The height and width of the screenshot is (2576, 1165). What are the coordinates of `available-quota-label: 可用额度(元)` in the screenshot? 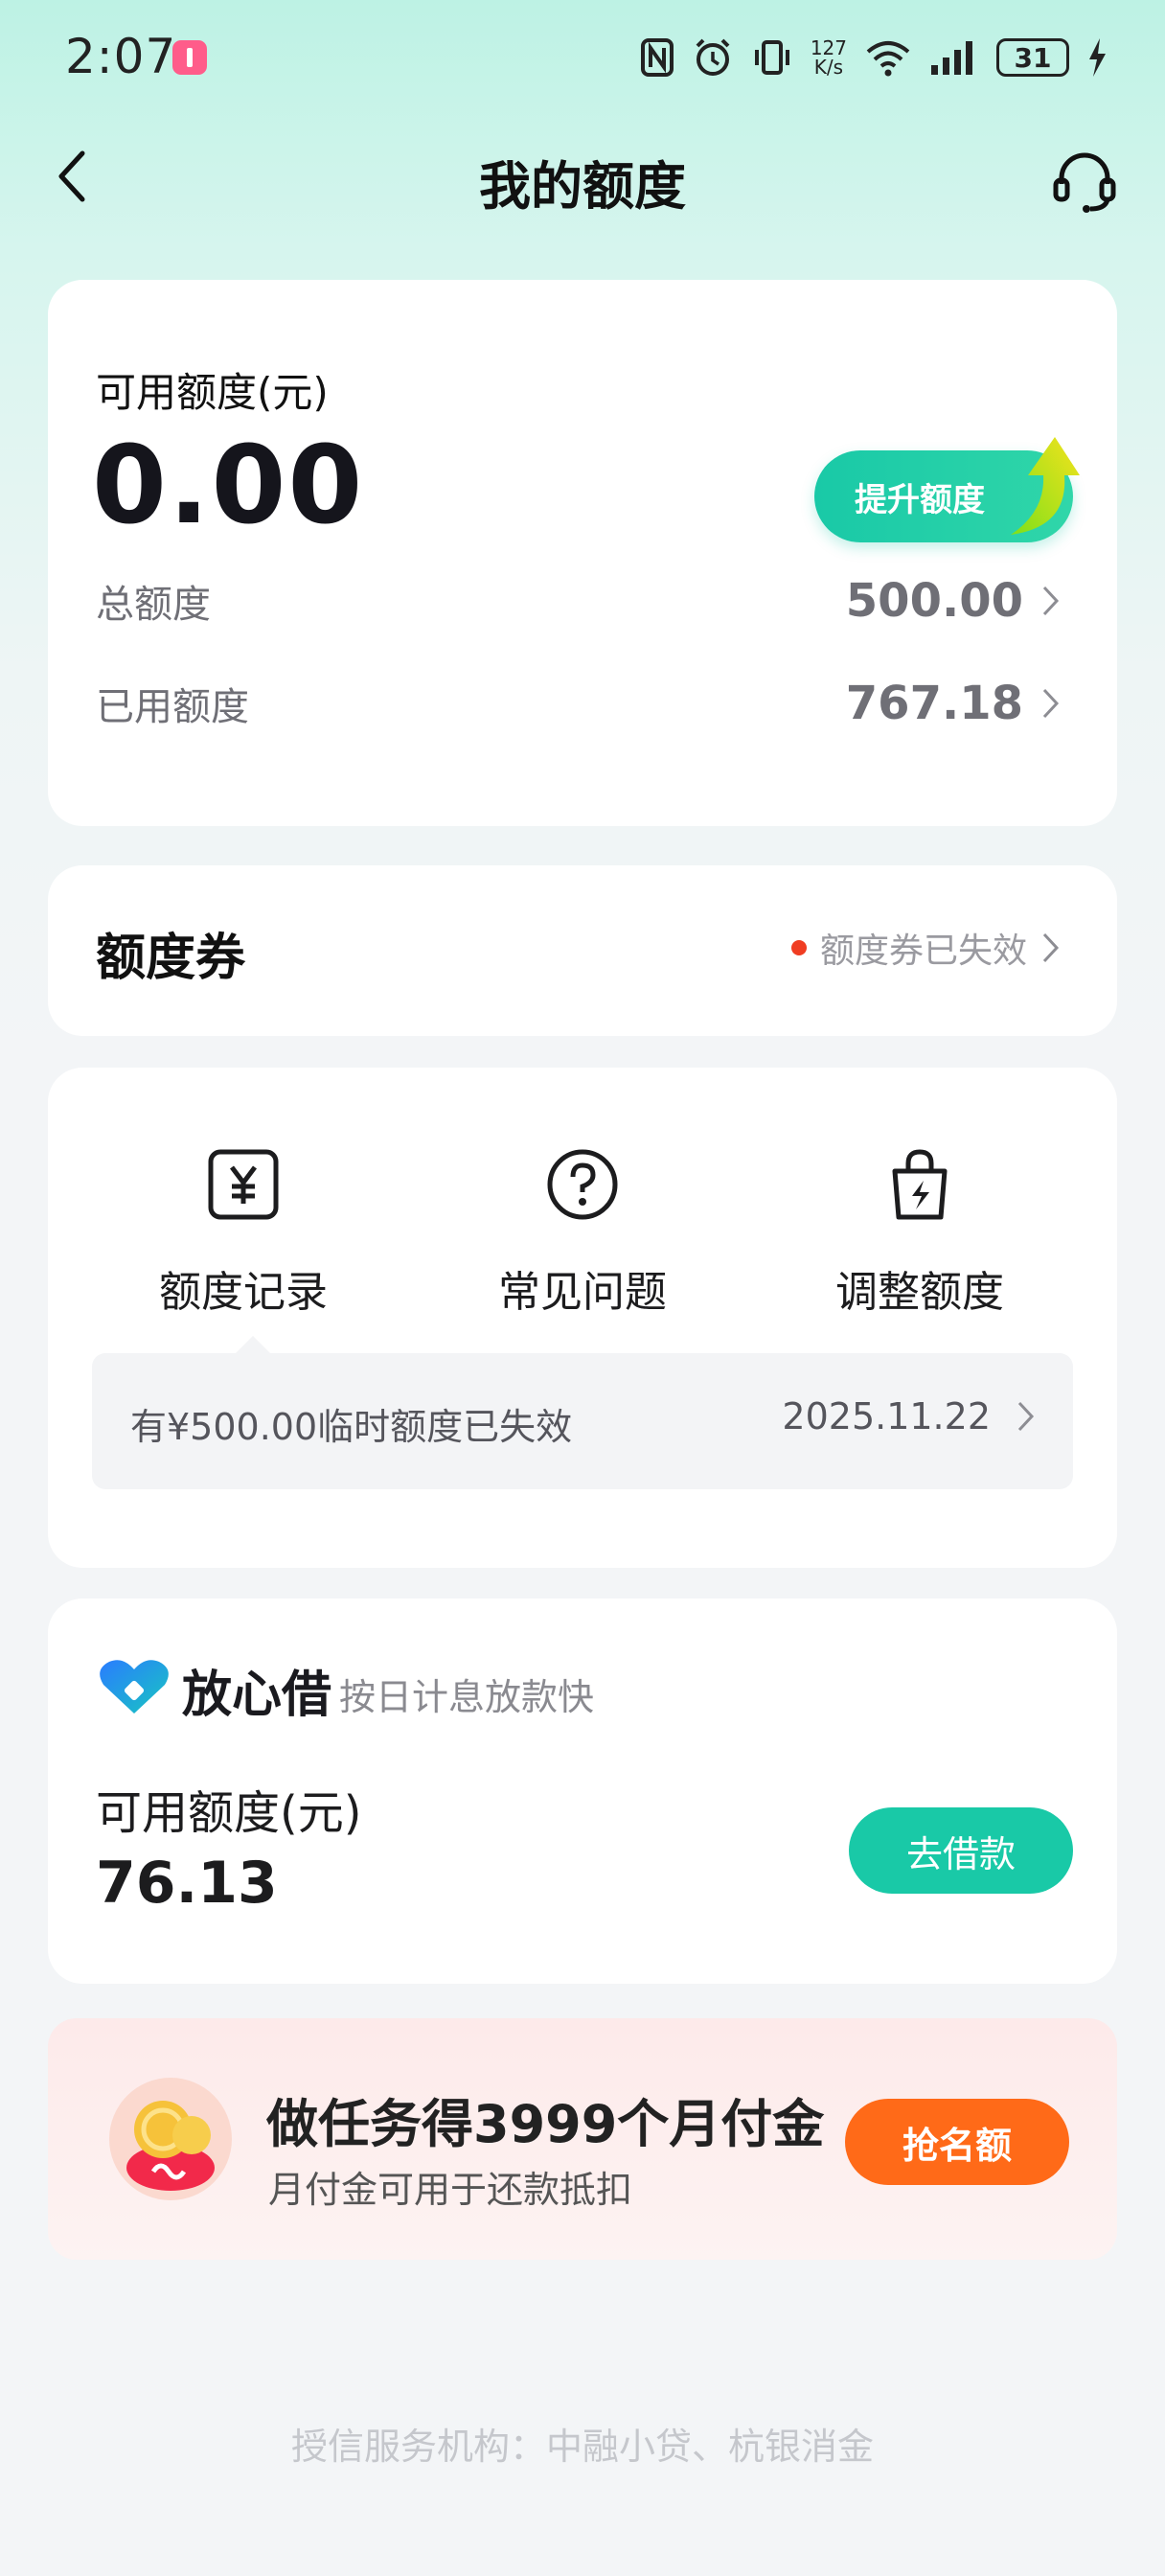 It's located at (213, 392).